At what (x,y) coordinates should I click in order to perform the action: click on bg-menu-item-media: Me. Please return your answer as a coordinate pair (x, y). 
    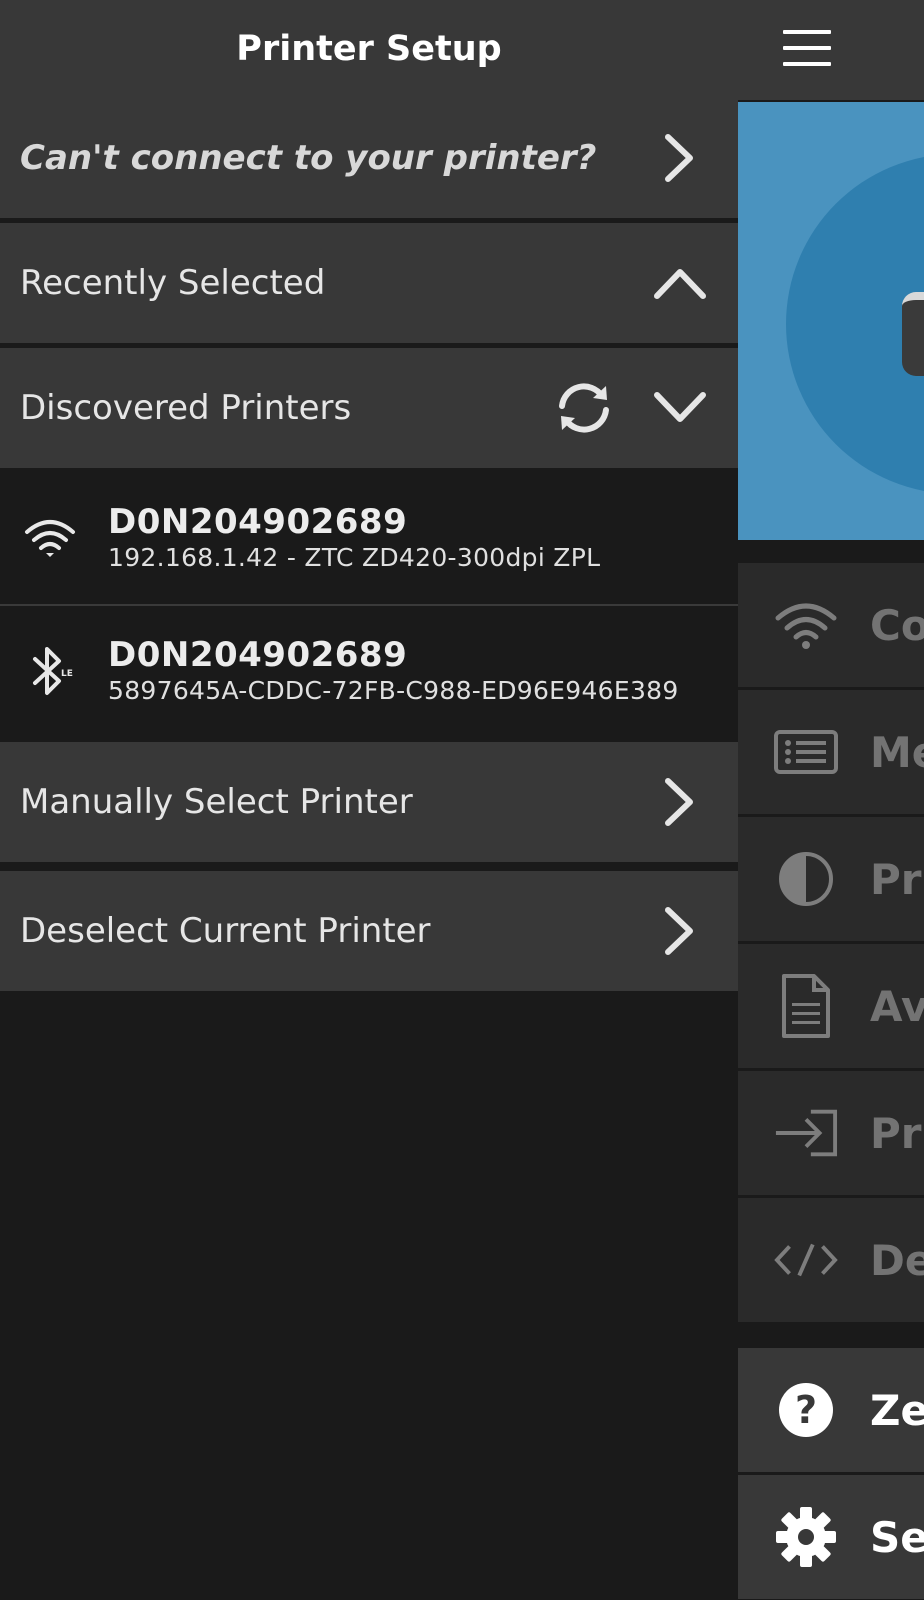
    Looking at the image, I should click on (831, 752).